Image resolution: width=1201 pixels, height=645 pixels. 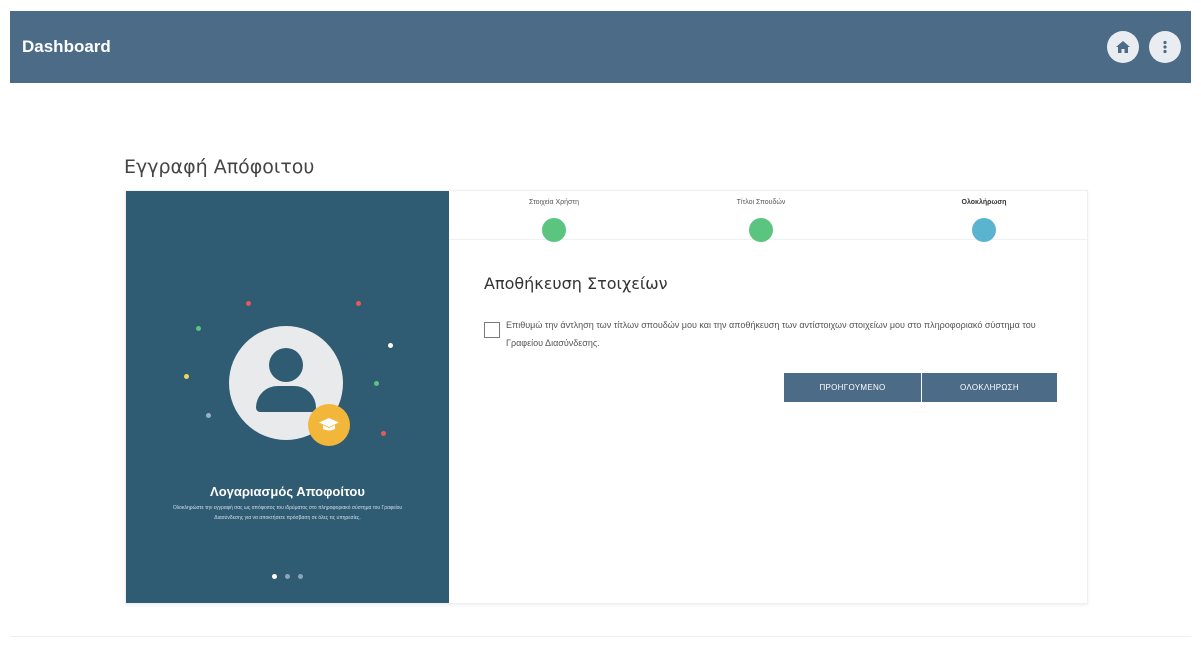 I want to click on more-vertical-icon, so click(x=1165, y=47).